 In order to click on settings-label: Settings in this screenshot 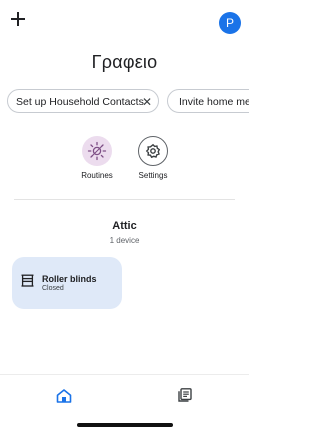, I will do `click(153, 175)`.